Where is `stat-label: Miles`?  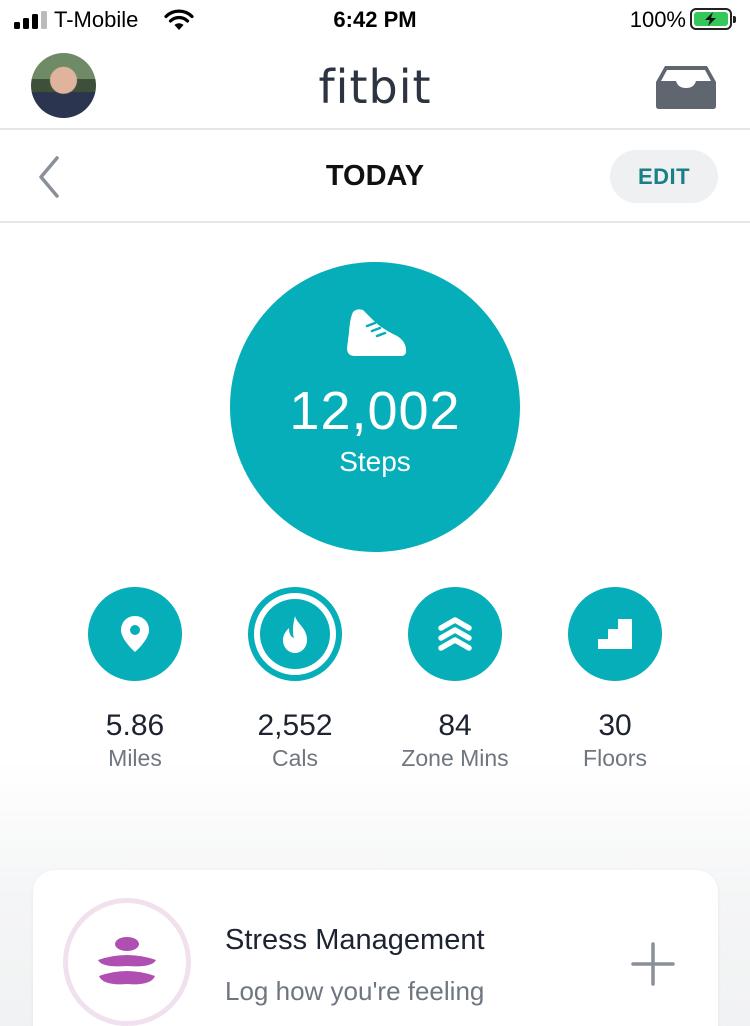 stat-label: Miles is located at coordinates (135, 758).